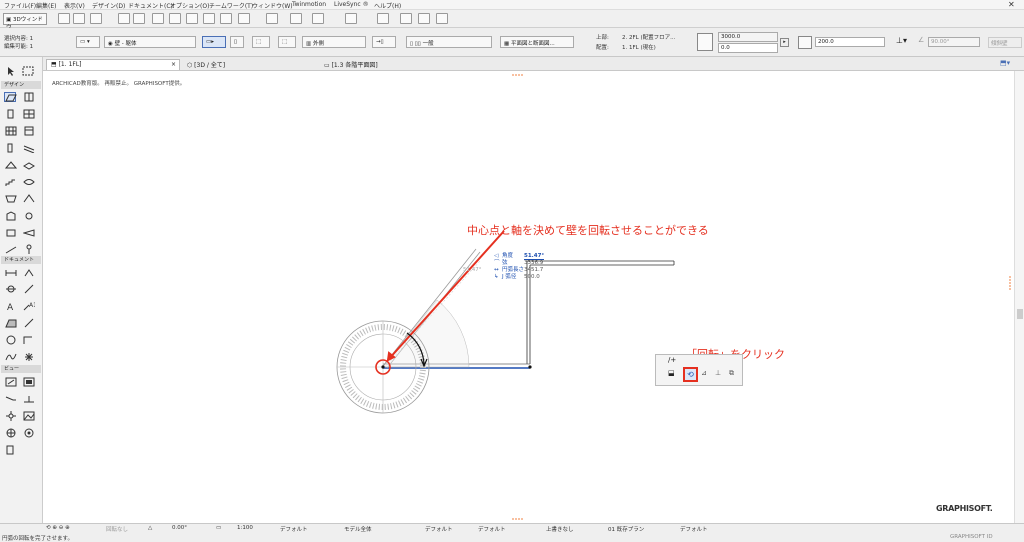 This screenshot has height=542, width=1024. Describe the element at coordinates (11, 114) in the screenshot. I see `column-tool-icon` at that location.